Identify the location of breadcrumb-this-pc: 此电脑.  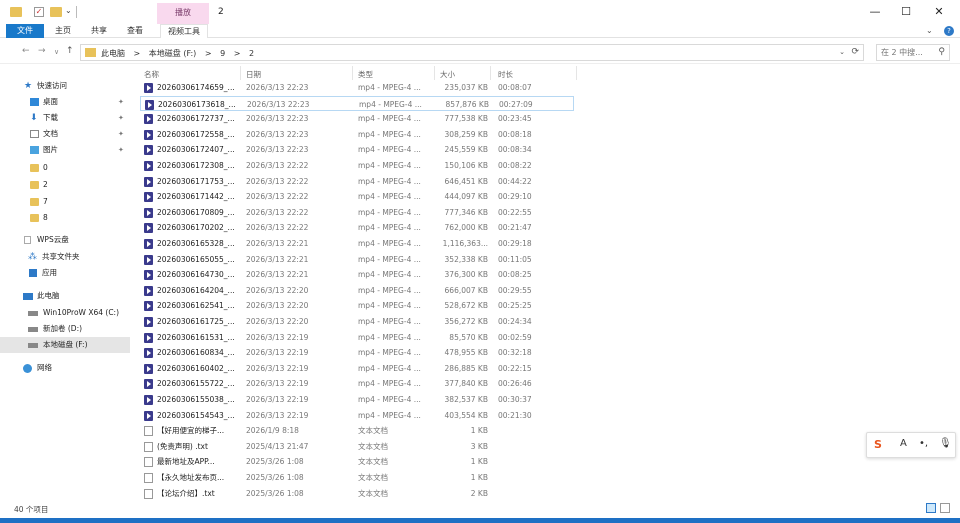
(113, 53).